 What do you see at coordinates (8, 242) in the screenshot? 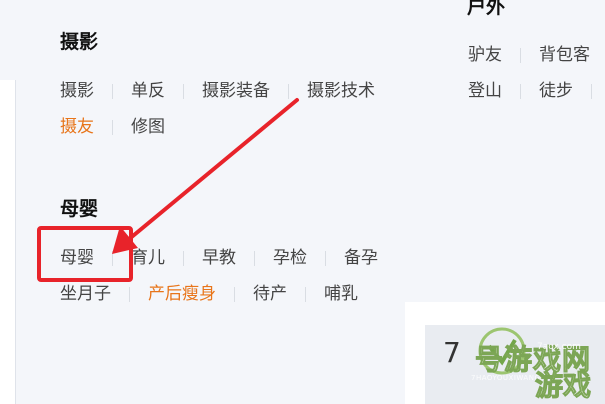
I see `left-panel-edge` at bounding box center [8, 242].